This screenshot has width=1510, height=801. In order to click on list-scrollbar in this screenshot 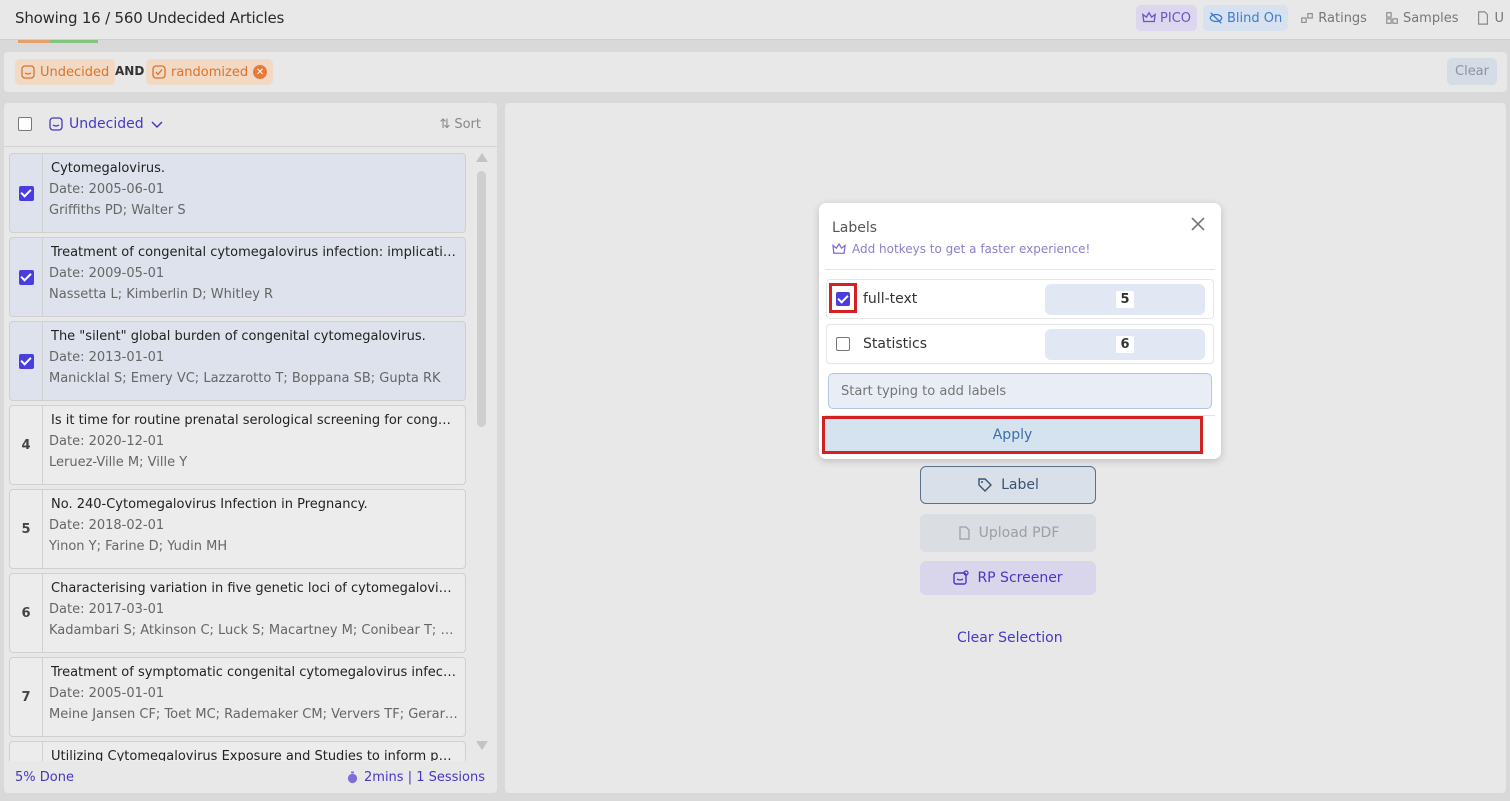, I will do `click(482, 453)`.